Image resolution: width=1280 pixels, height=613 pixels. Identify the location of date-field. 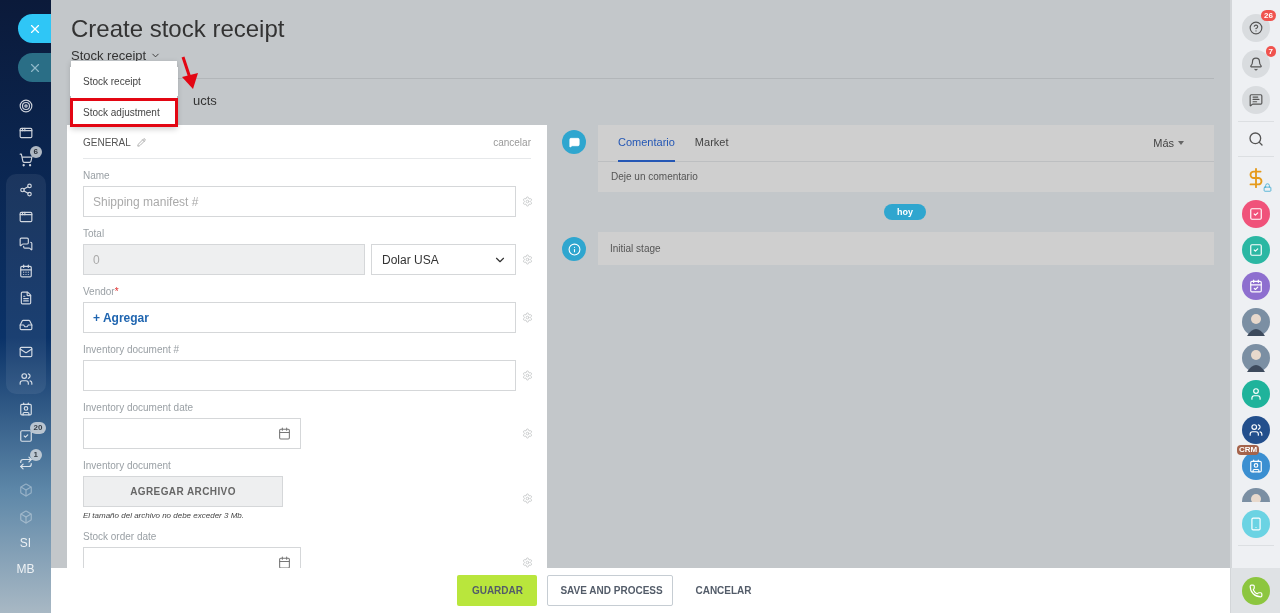
(192, 433).